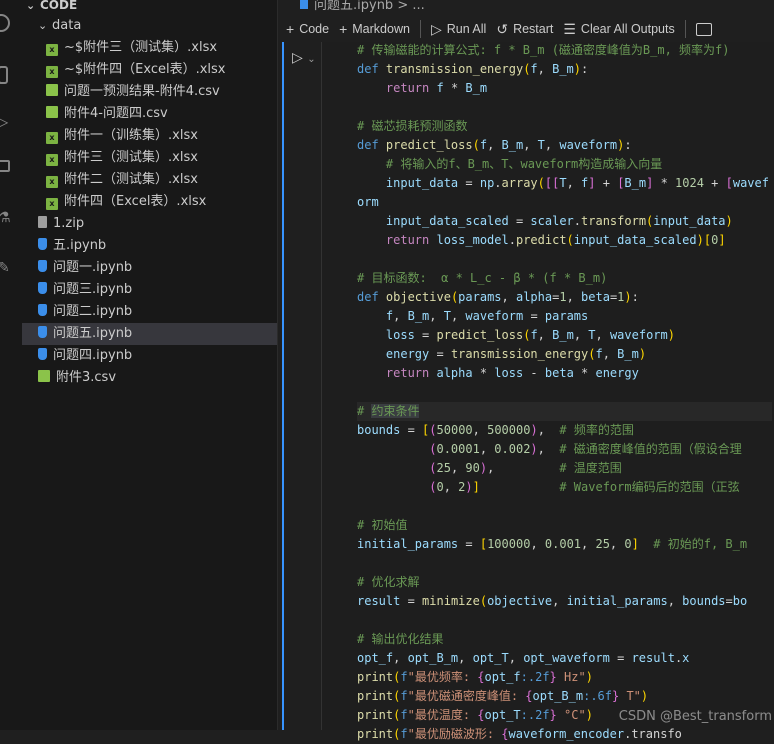 This screenshot has width=774, height=744. I want to click on code-token: opt_B_m, so click(558, 696).